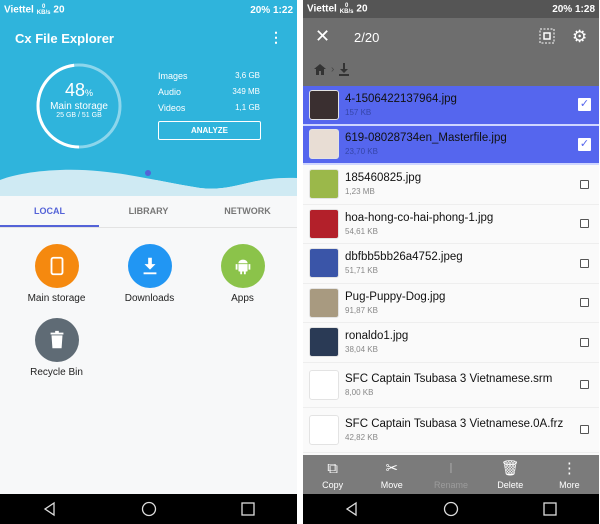  Describe the element at coordinates (79, 106) in the screenshot. I see `storage-label: Main storage` at that location.